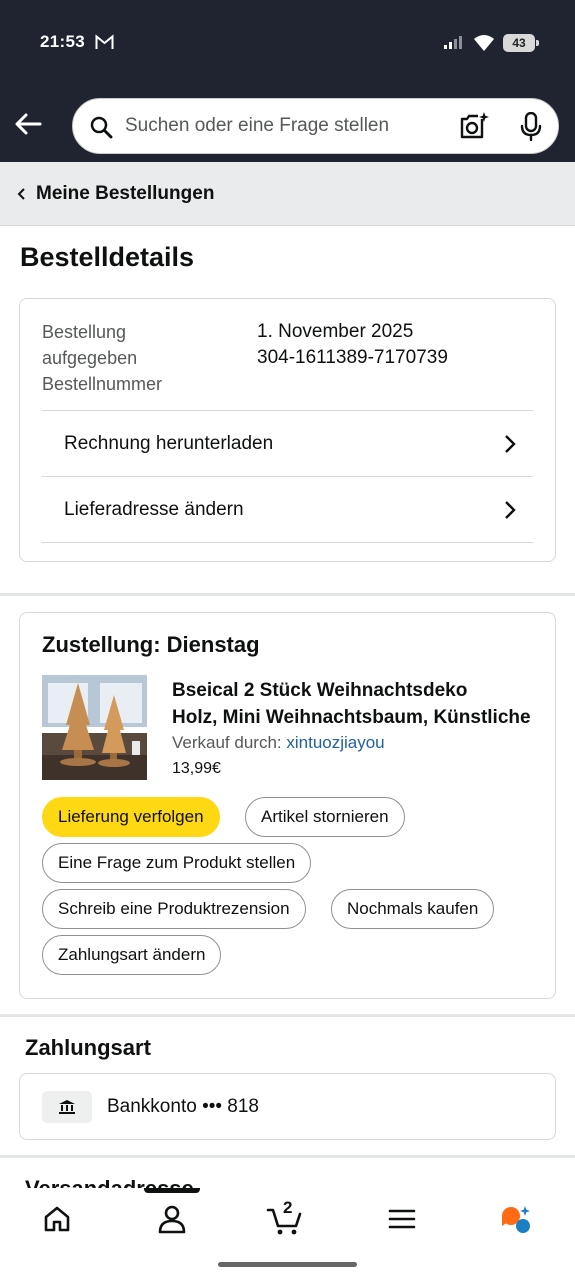  What do you see at coordinates (28, 124) in the screenshot?
I see `back-arrow-icon` at bounding box center [28, 124].